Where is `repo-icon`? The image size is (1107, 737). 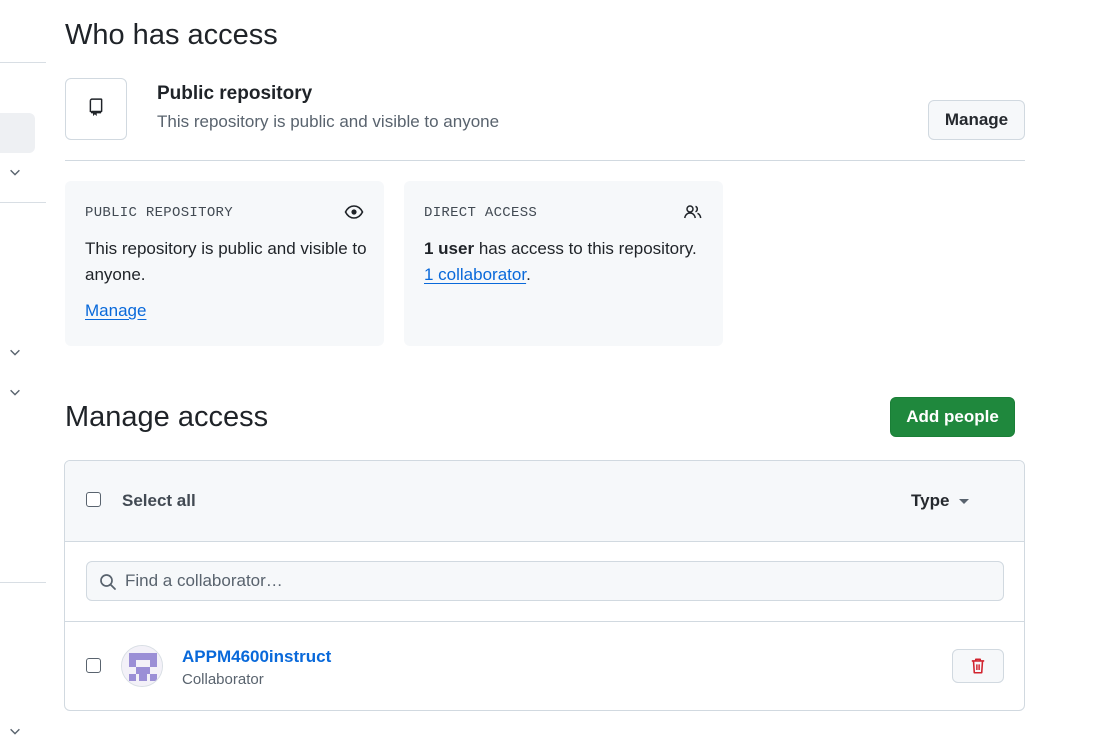
repo-icon is located at coordinates (96, 109).